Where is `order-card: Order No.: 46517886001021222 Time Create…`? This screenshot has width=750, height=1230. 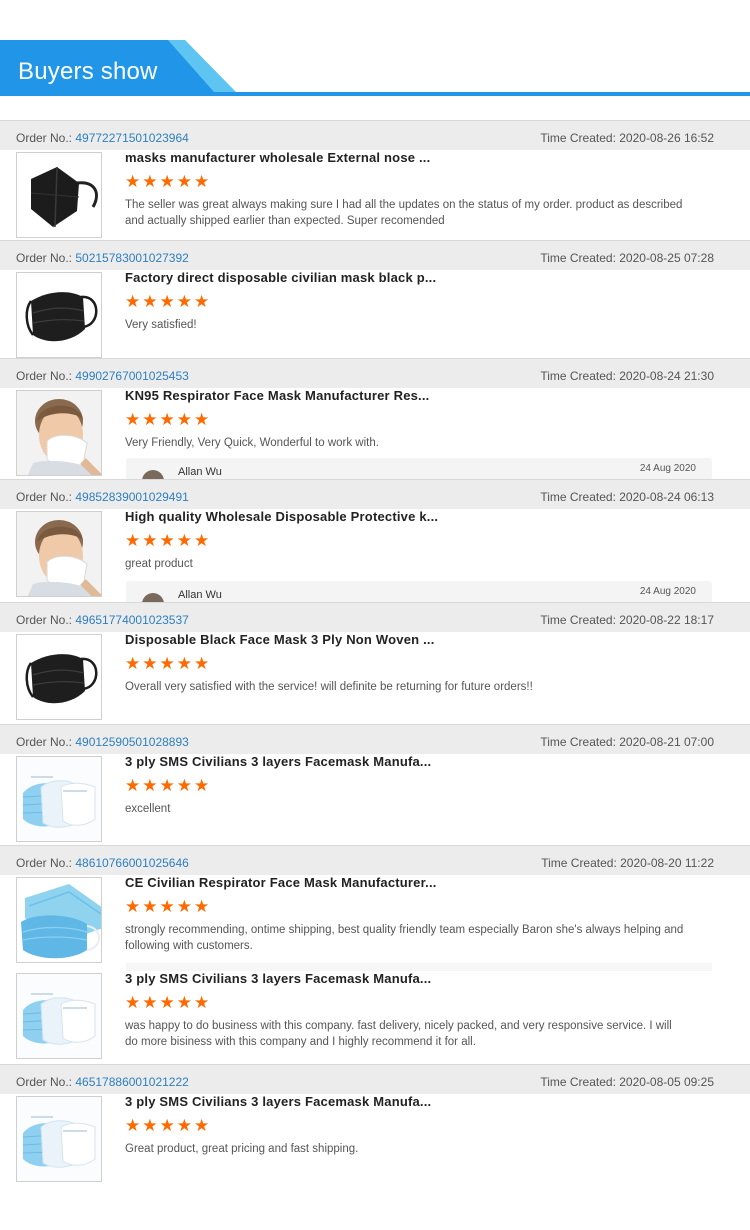 order-card: Order No.: 46517886001021222 Time Create… is located at coordinates (375, 1123).